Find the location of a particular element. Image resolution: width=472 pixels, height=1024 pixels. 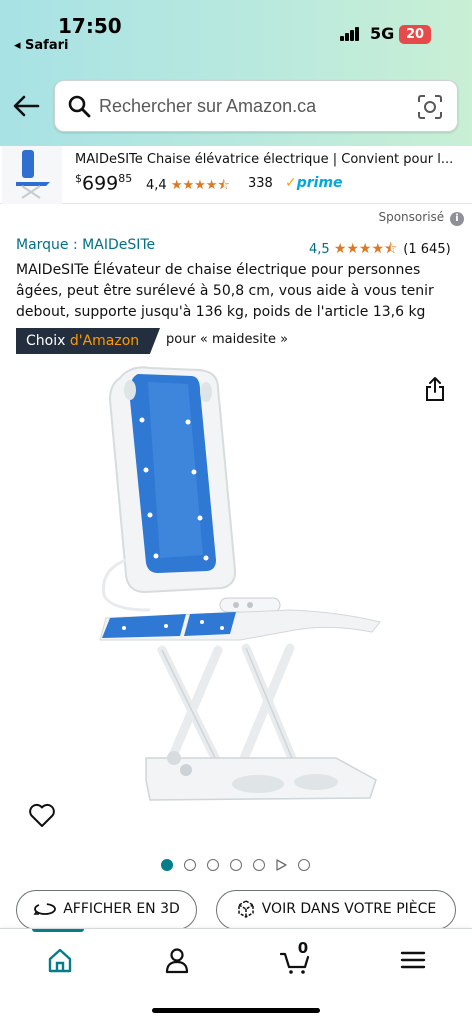

product-rating: 4,5 ★★★★⯪ (1 645) is located at coordinates (380, 250).